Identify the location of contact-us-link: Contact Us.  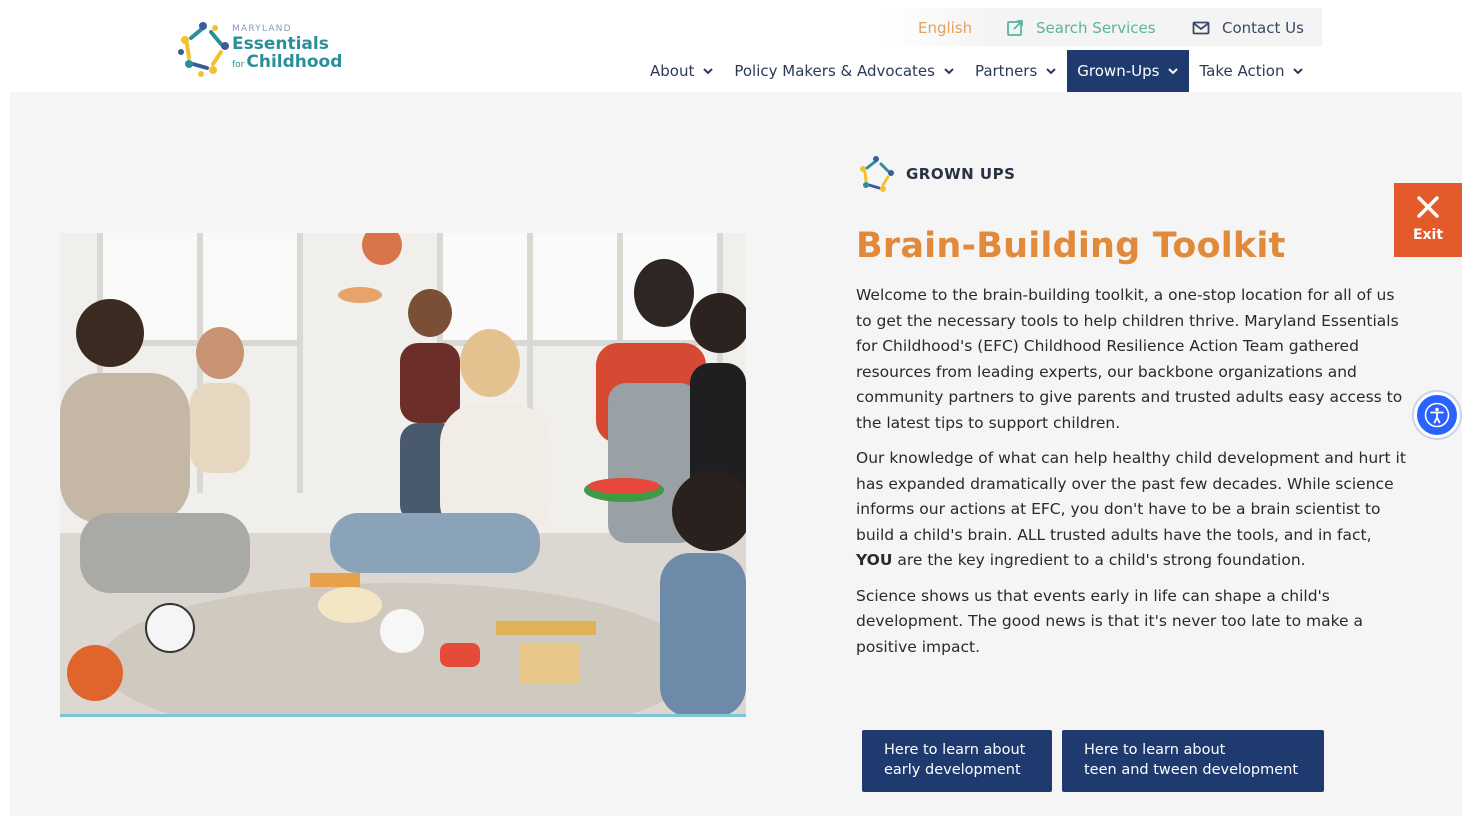
(1248, 28).